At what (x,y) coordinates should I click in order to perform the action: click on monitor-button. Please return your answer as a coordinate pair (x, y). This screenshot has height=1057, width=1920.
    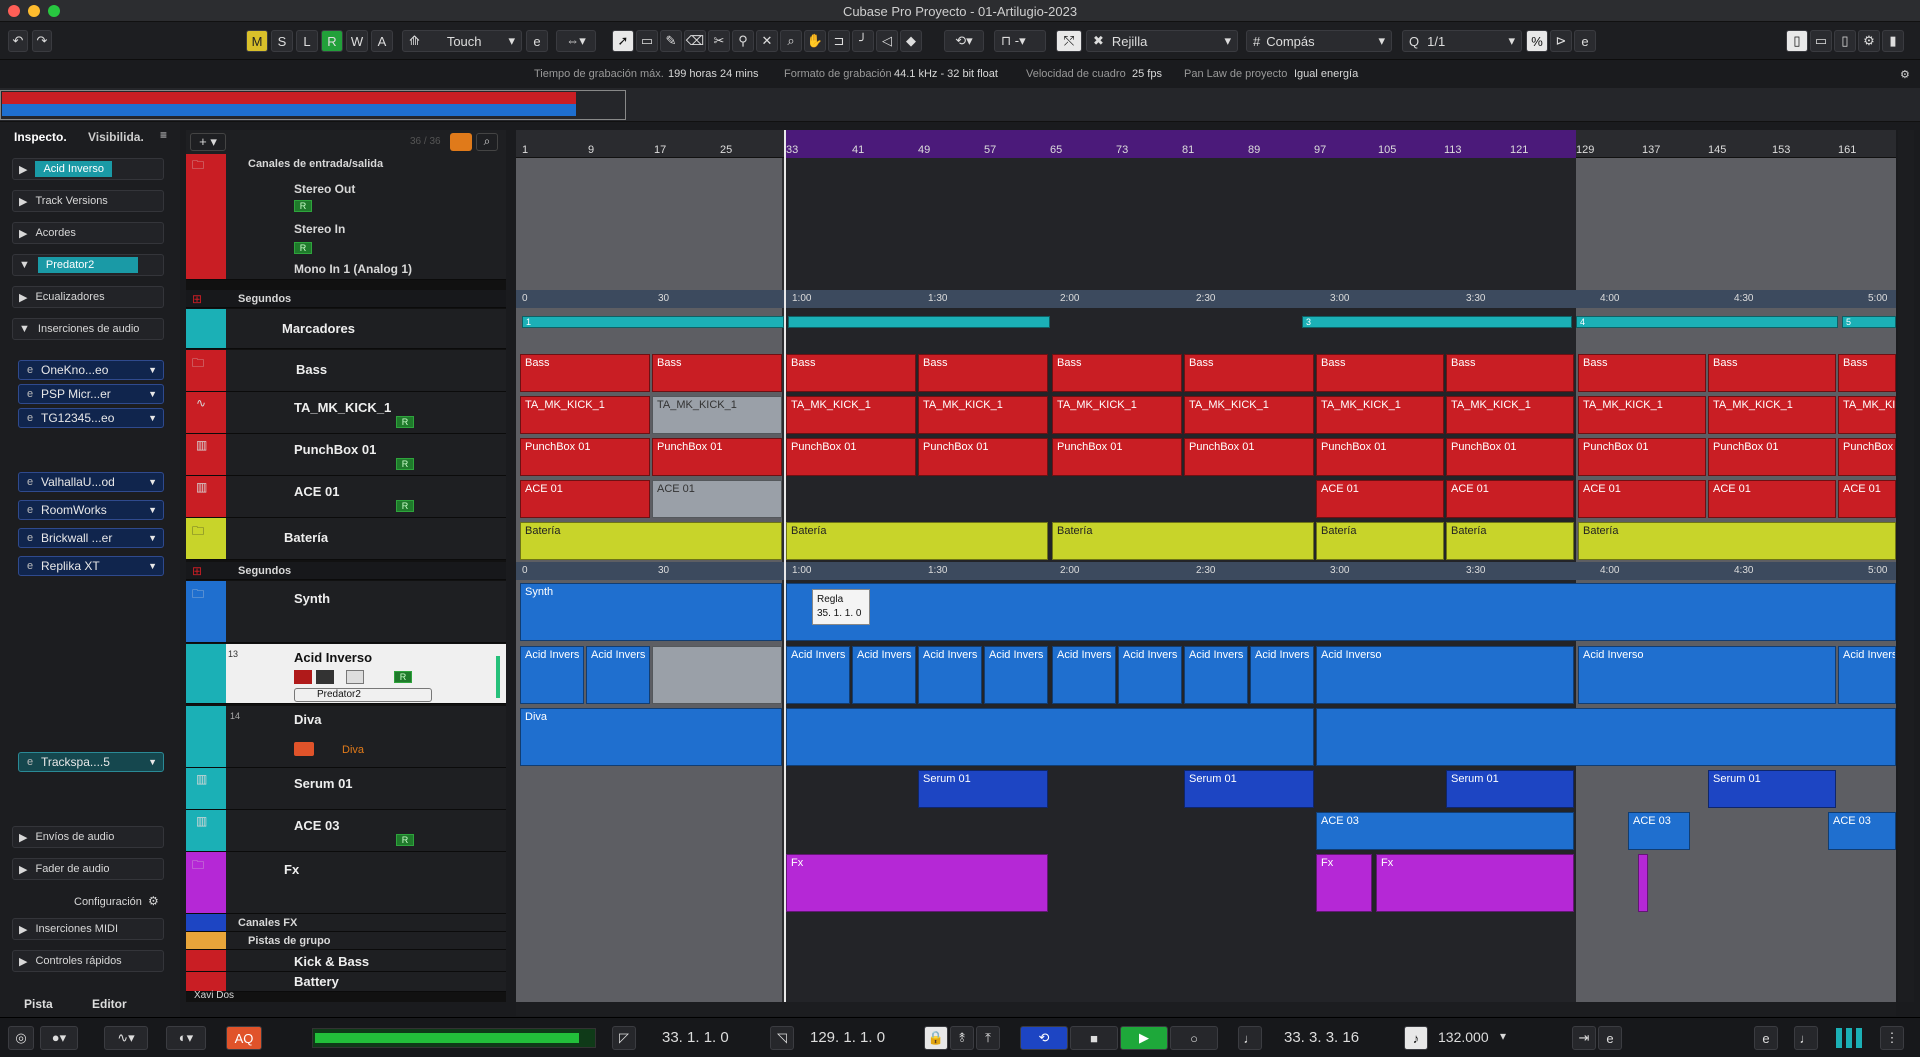
    Looking at the image, I should click on (325, 677).